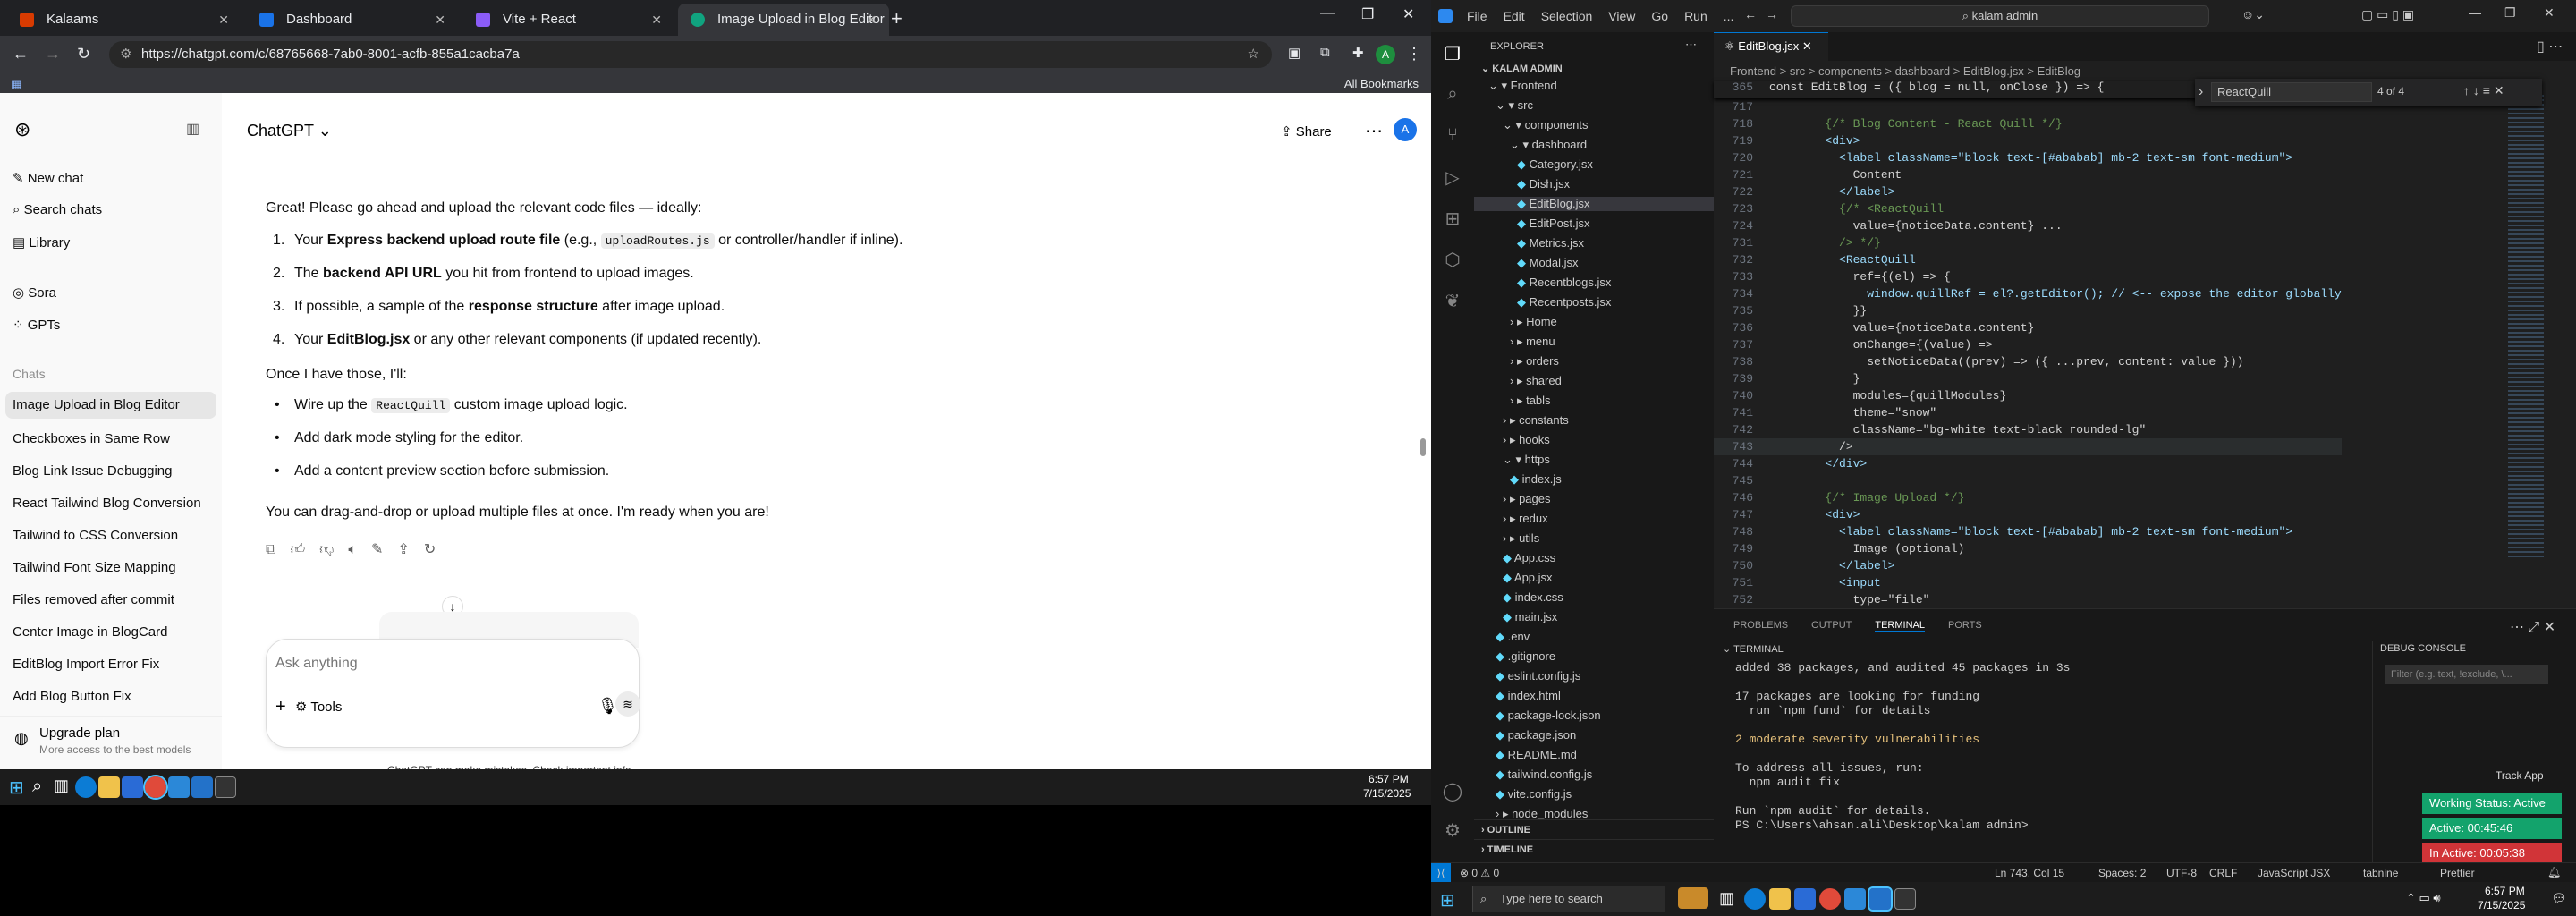 This screenshot has width=2576, height=916. Describe the element at coordinates (2122, 873) in the screenshot. I see `indentation: Spaces: 2` at that location.